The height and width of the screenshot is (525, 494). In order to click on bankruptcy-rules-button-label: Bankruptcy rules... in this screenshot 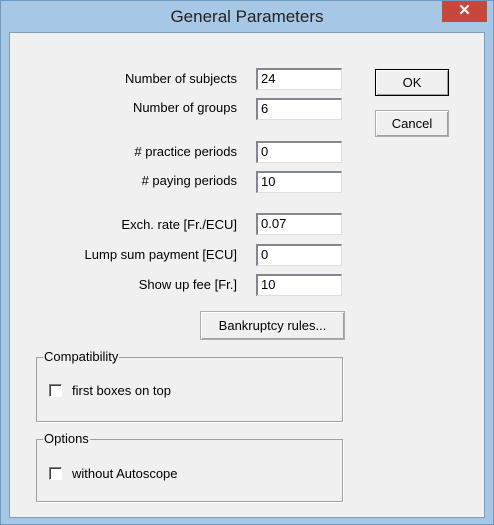, I will do `click(272, 325)`.